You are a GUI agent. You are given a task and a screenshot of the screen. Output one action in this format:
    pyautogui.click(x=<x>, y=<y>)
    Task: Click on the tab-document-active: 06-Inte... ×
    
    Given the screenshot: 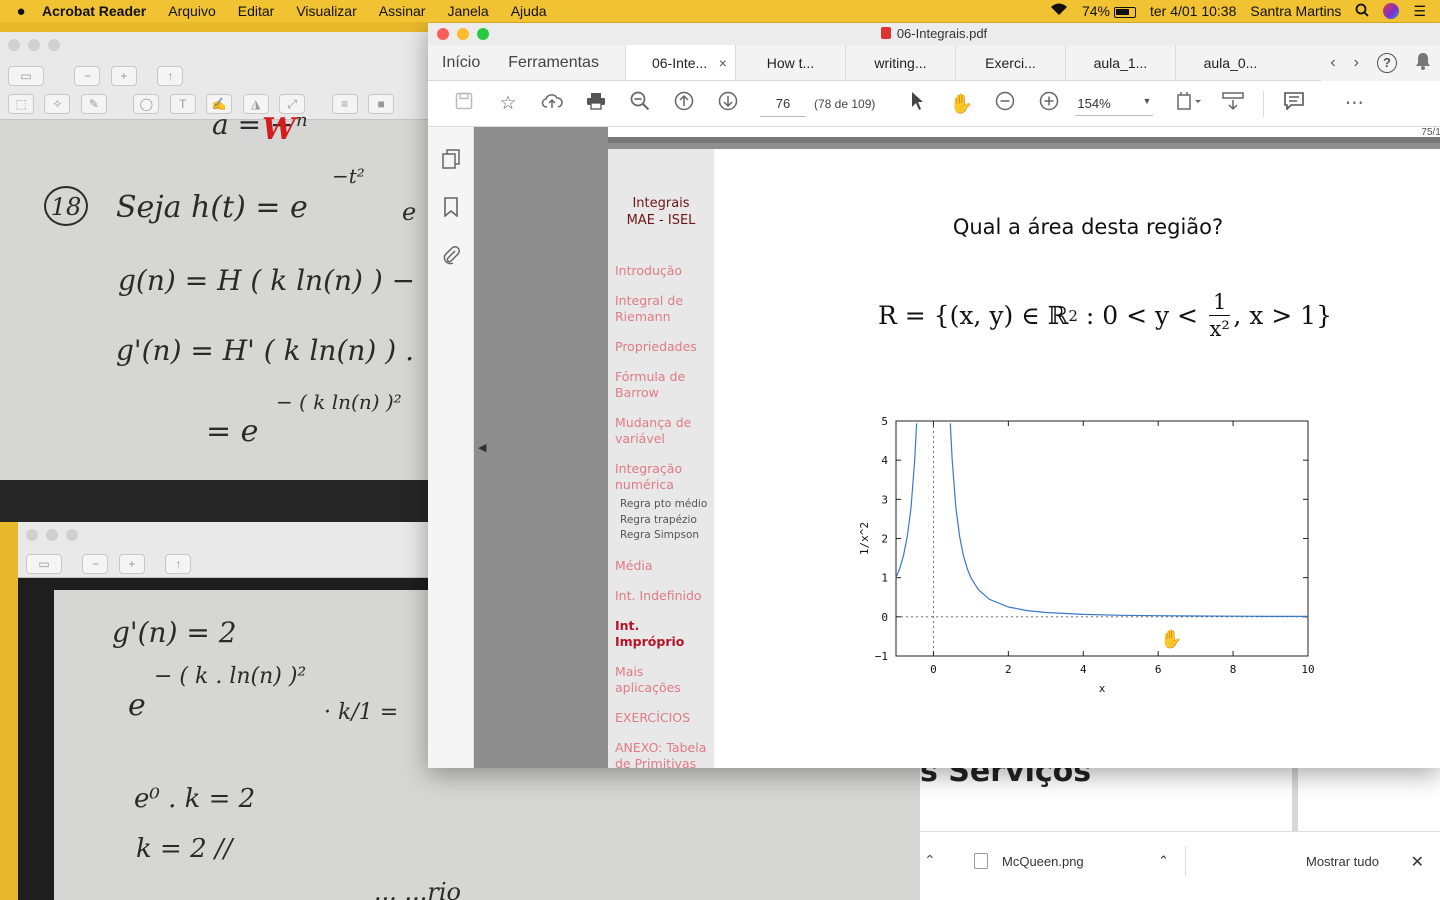 What is the action you would take?
    pyautogui.click(x=679, y=62)
    